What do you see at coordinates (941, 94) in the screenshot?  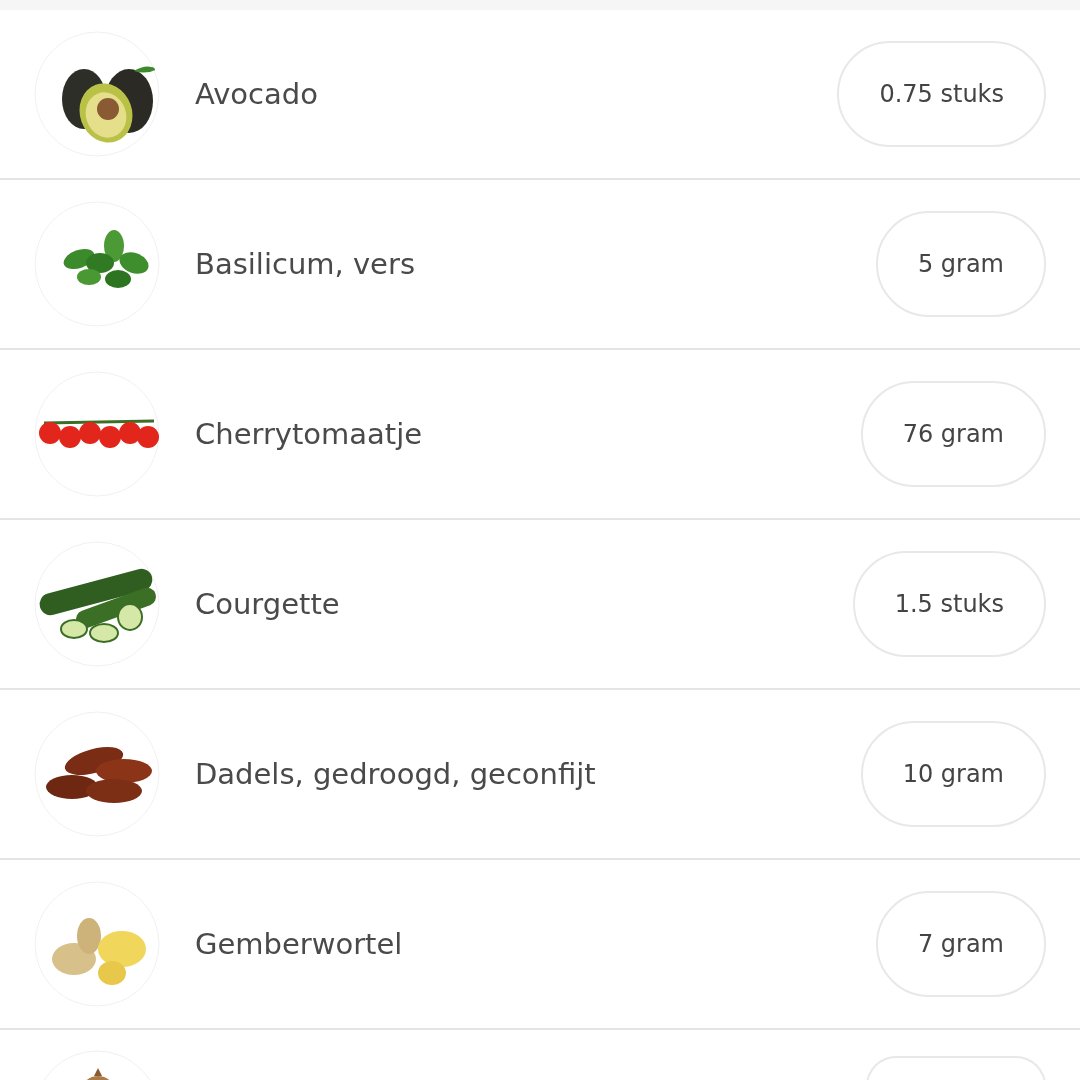 I see `amount-pill: 0.75 stuks` at bounding box center [941, 94].